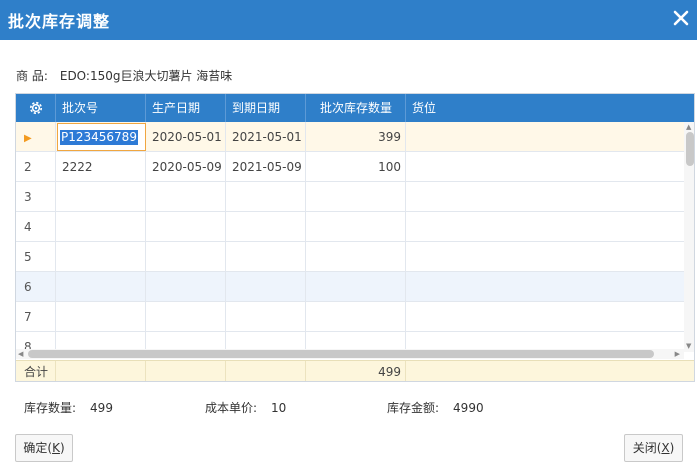 This screenshot has height=466, width=697. What do you see at coordinates (50, 408) in the screenshot?
I see `stock-qty-label: 库存数量:` at bounding box center [50, 408].